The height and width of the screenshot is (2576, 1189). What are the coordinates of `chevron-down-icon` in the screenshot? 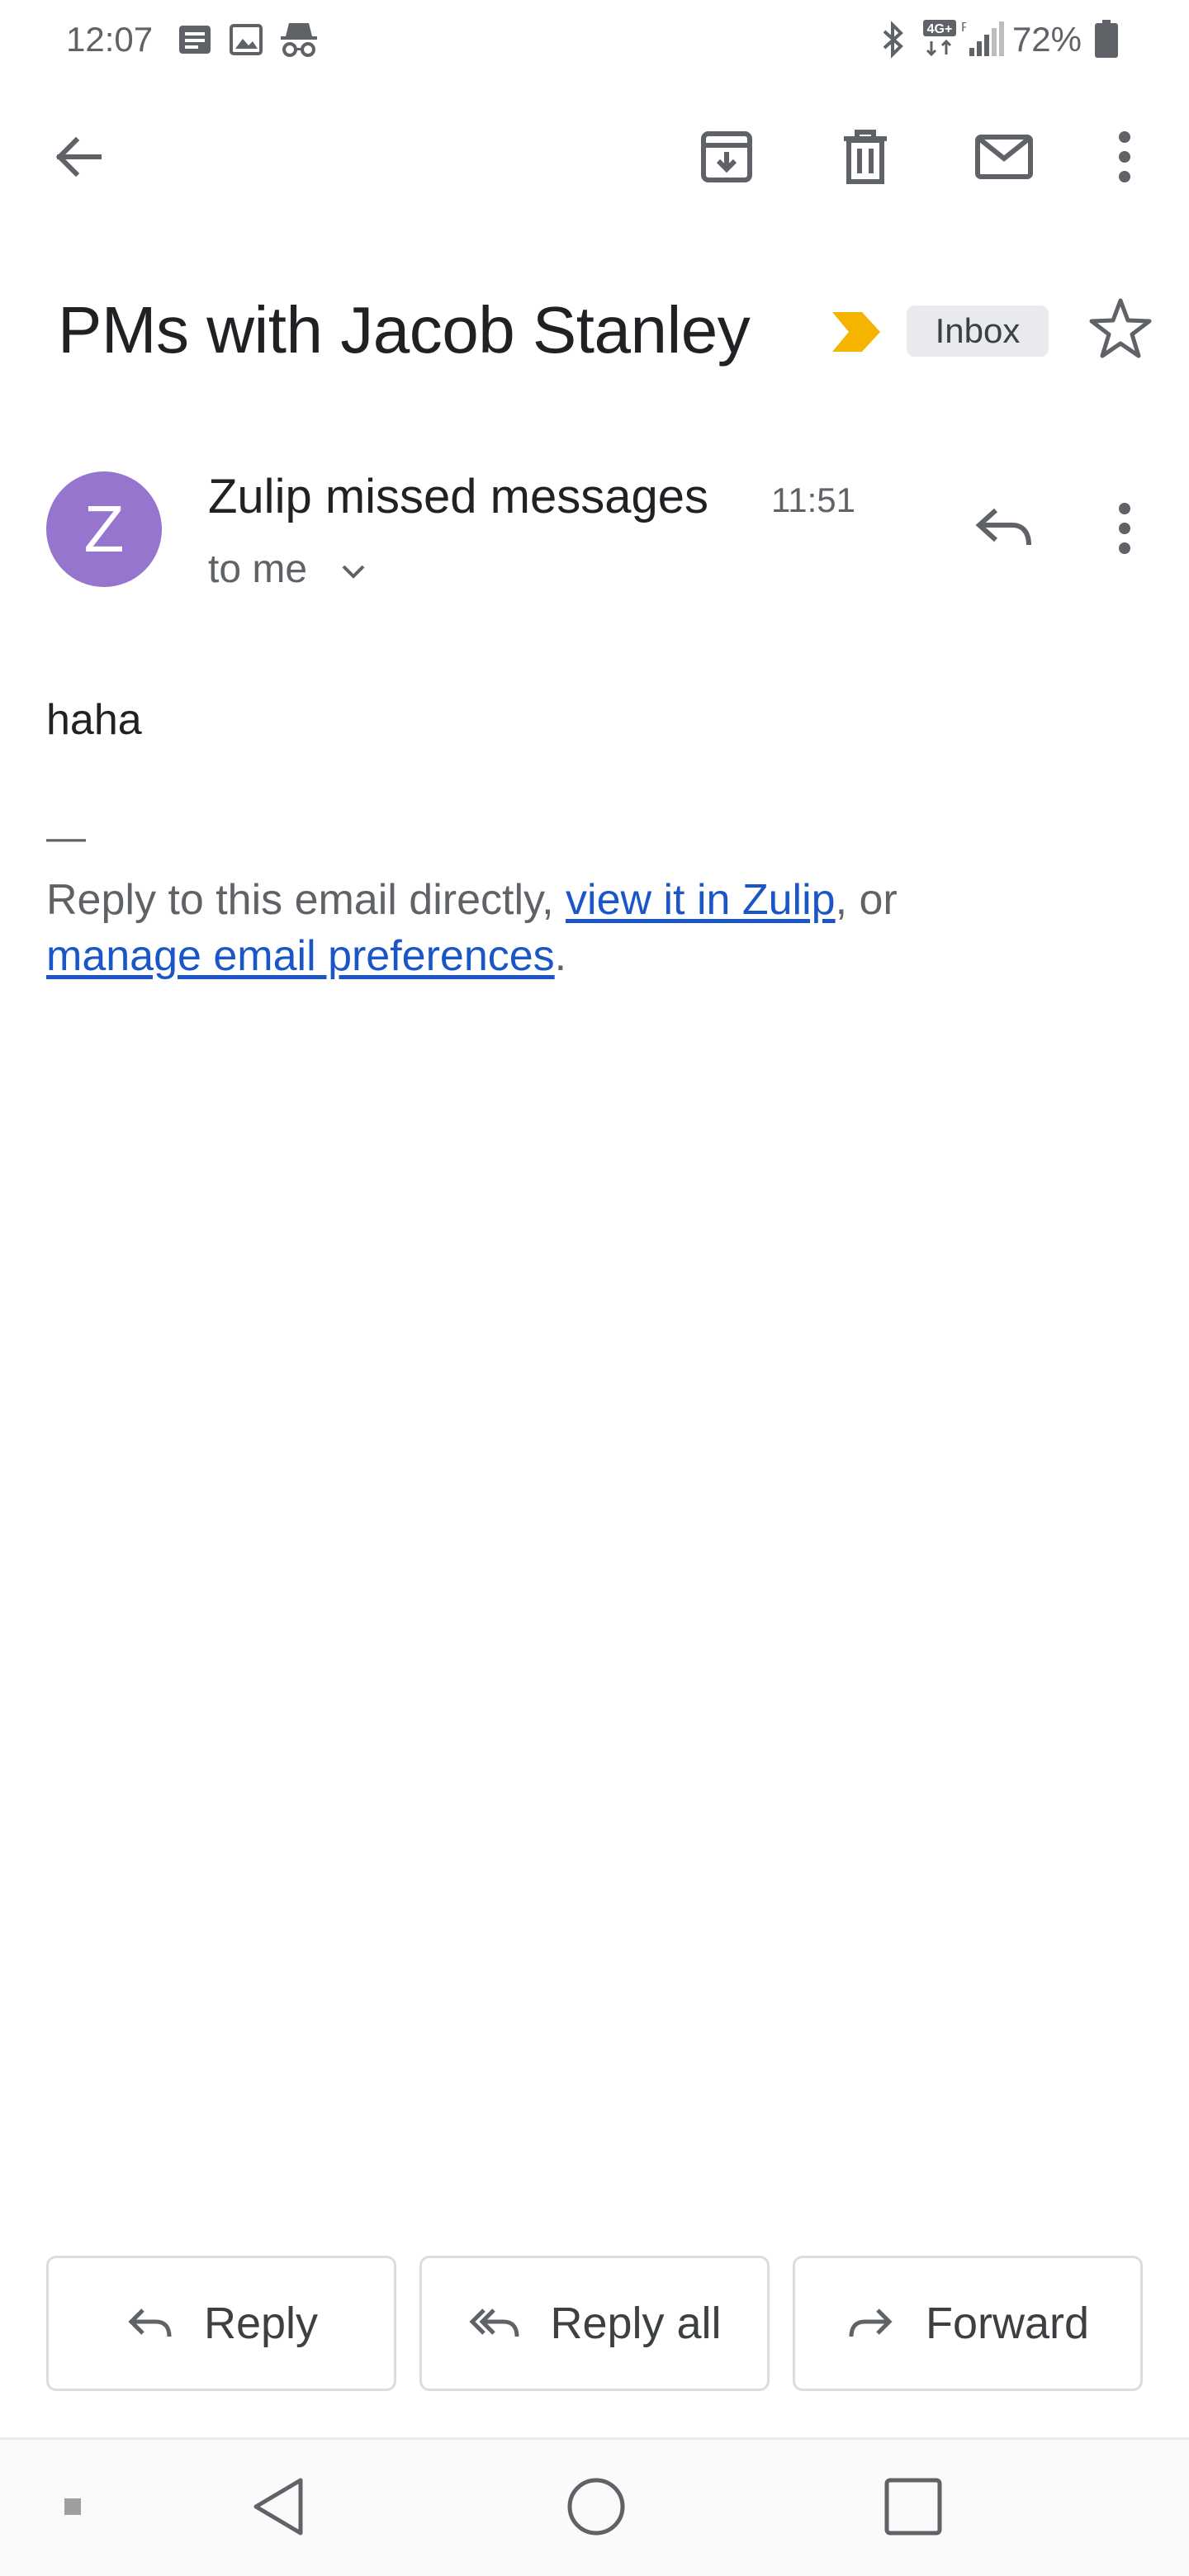 It's located at (353, 571).